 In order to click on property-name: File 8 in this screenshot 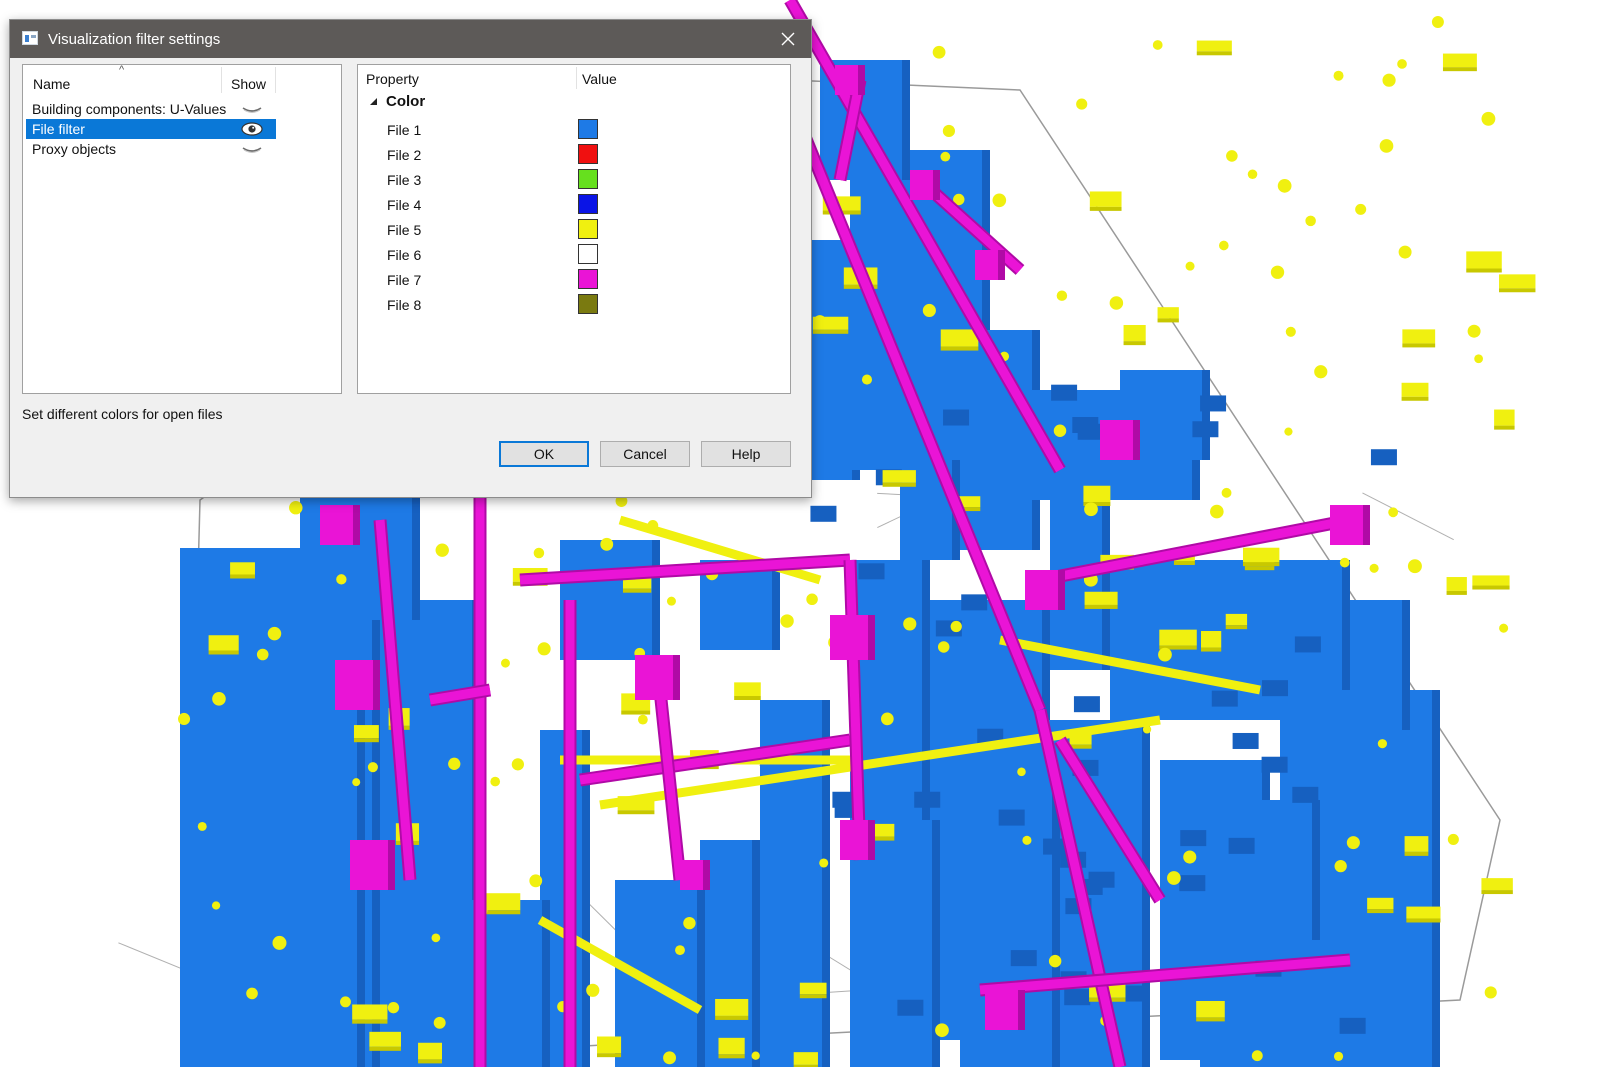, I will do `click(404, 305)`.